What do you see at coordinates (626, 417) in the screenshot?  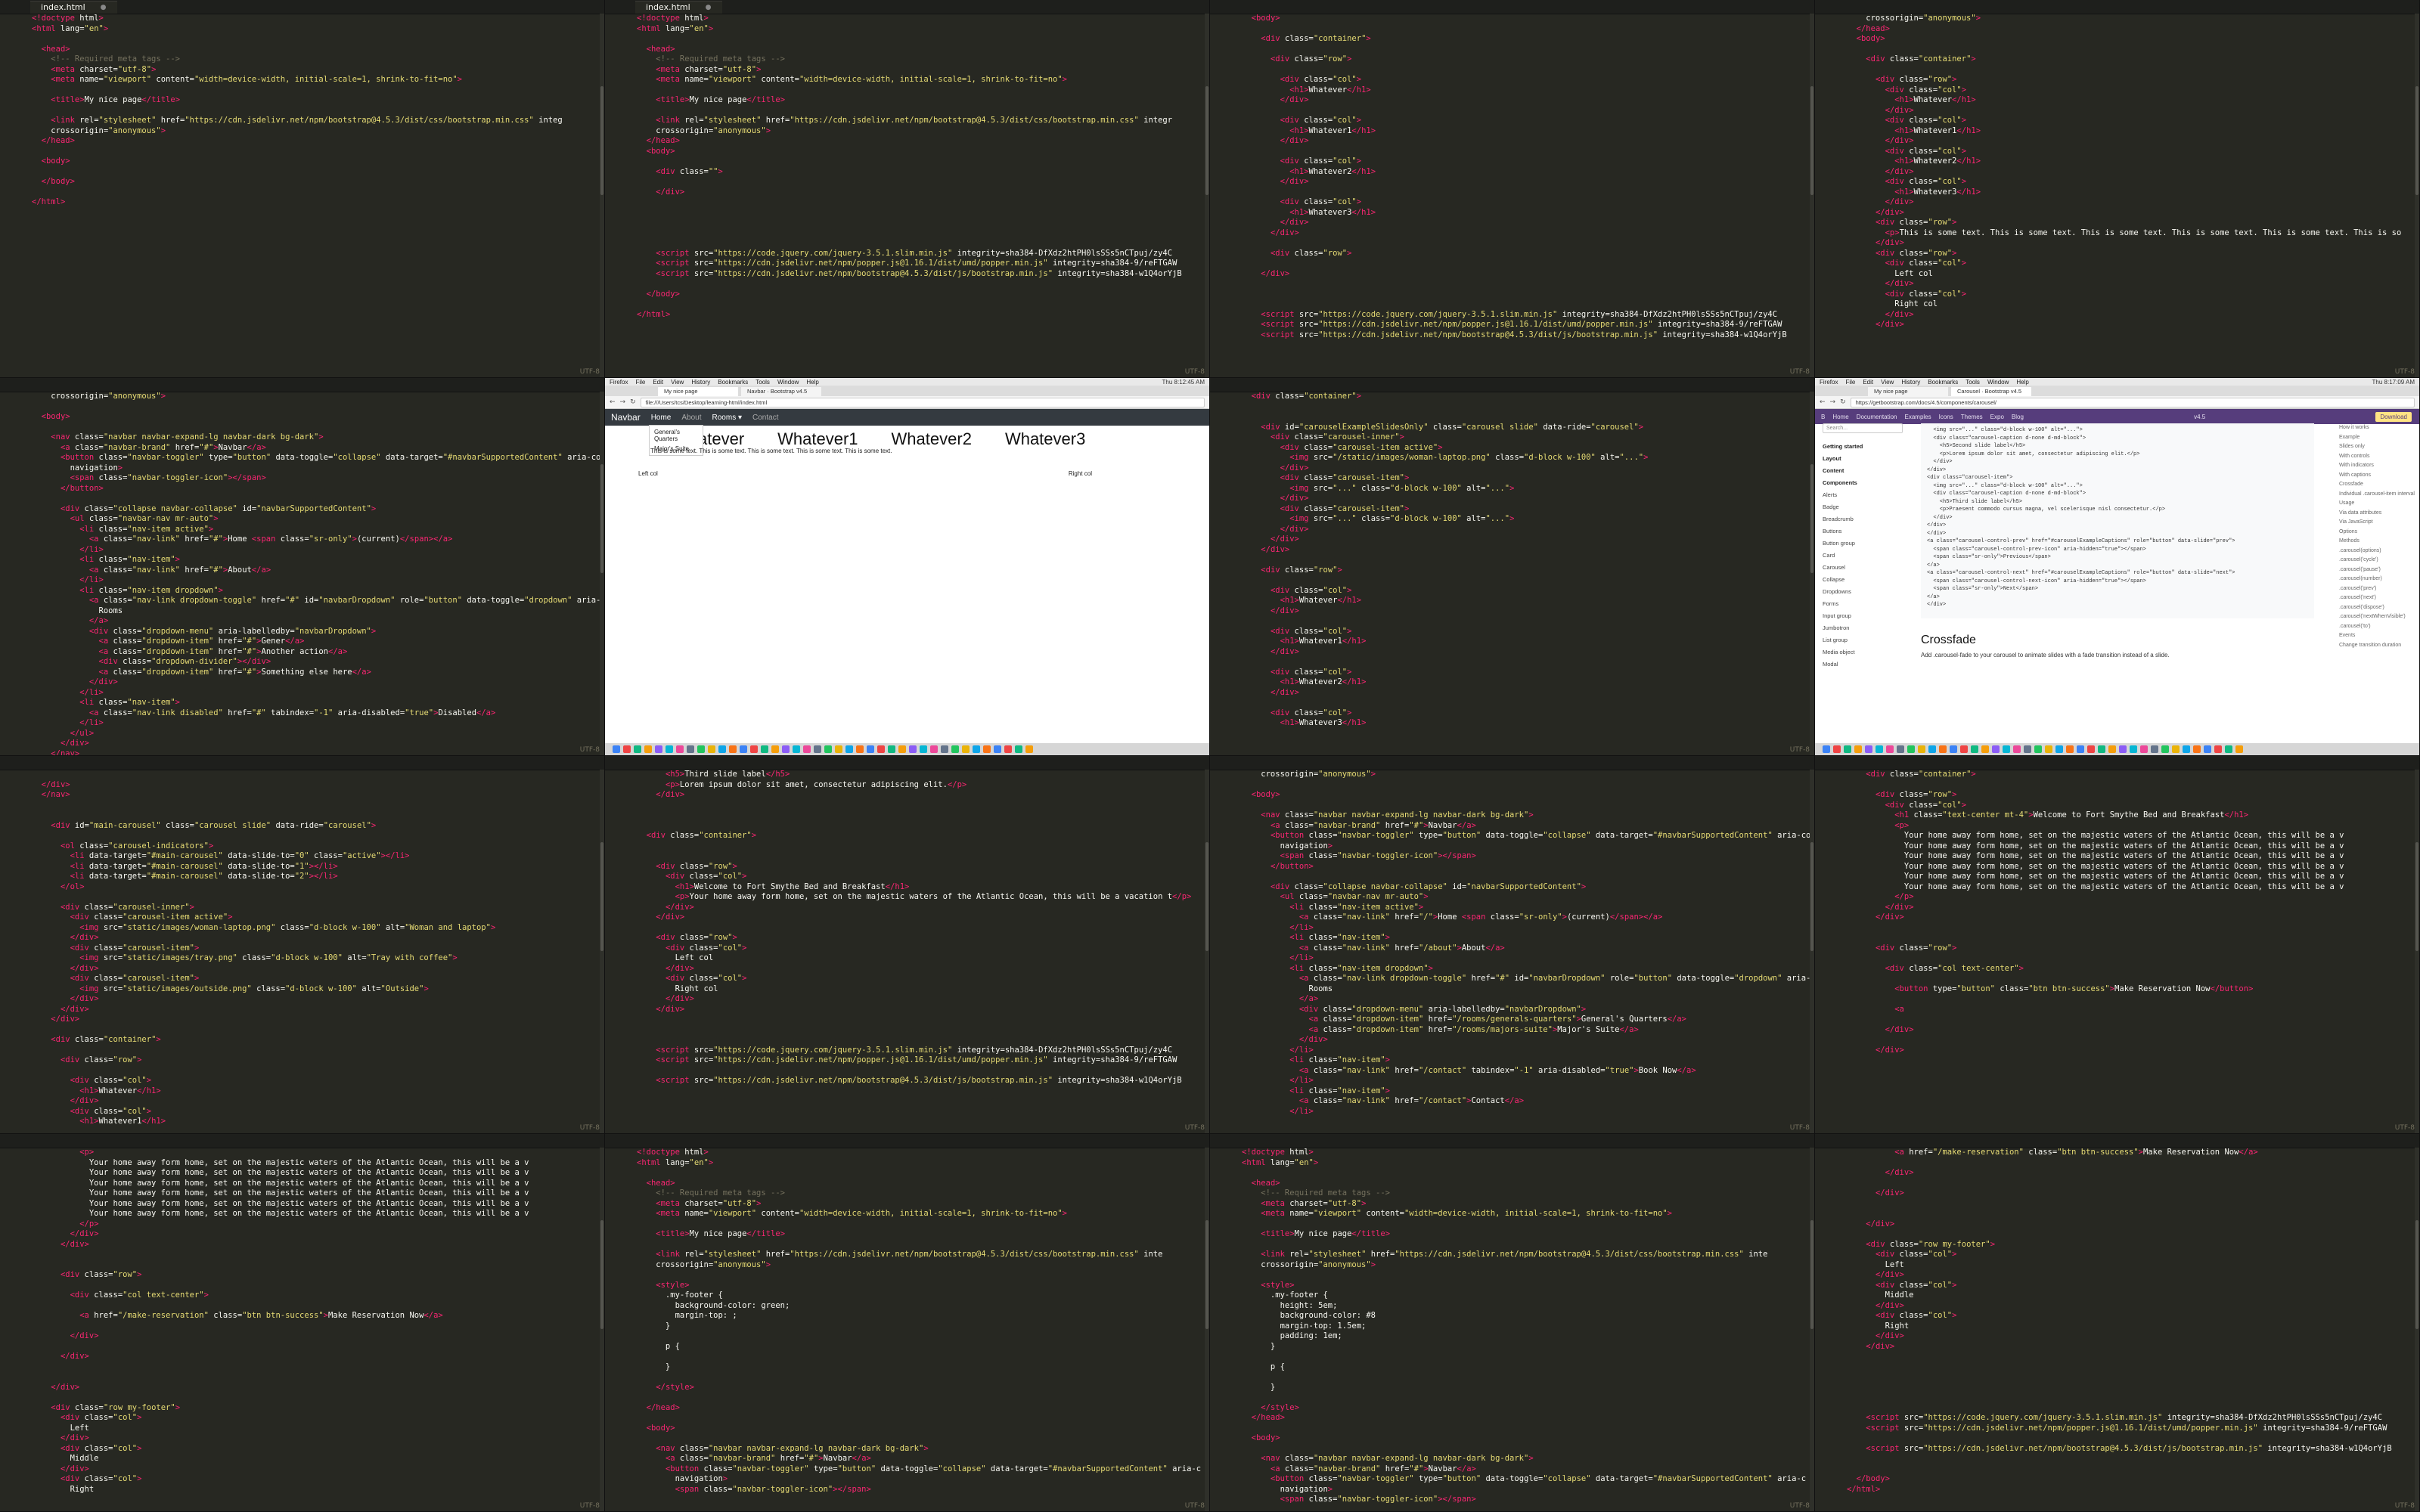 I see `navbar-brand: Navbar` at bounding box center [626, 417].